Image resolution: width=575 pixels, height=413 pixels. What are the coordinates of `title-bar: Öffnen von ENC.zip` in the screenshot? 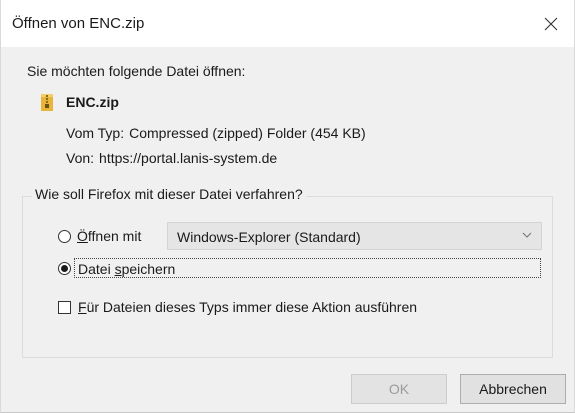 It's located at (287, 23).